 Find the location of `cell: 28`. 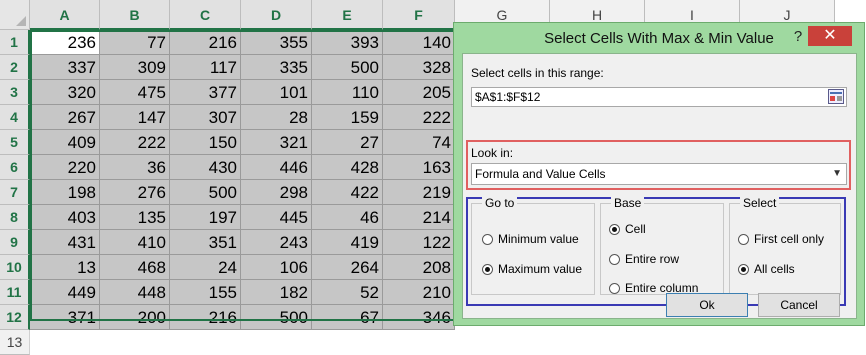

cell: 28 is located at coordinates (276, 117).